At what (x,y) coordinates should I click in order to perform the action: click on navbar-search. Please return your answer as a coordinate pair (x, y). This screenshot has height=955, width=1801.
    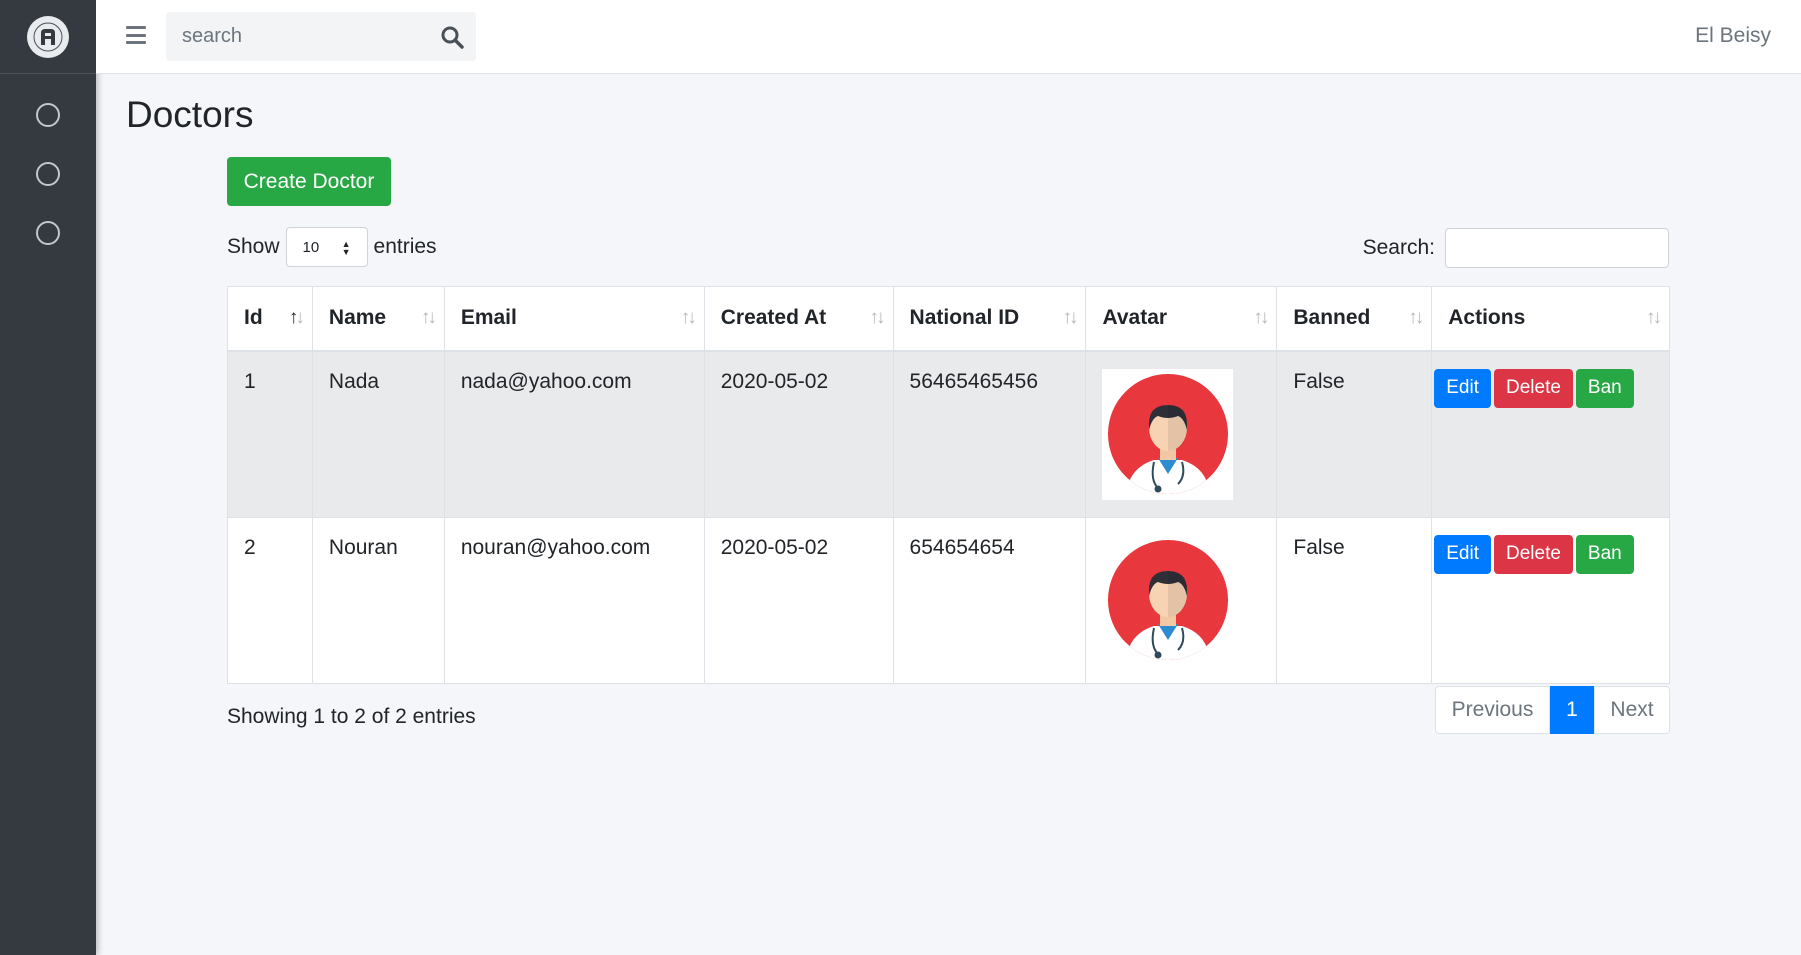
    Looking at the image, I should click on (321, 36).